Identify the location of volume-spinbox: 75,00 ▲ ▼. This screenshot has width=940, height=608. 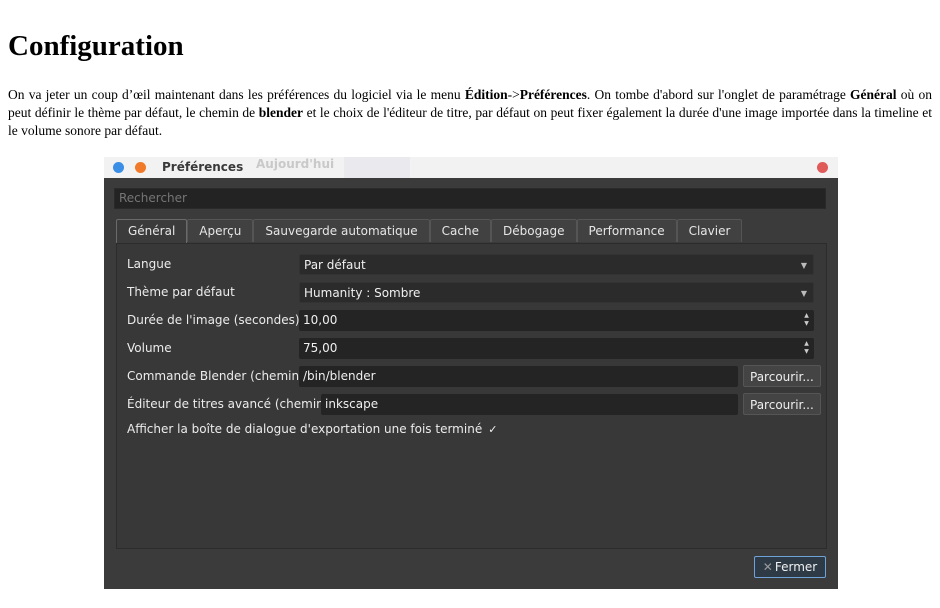
(556, 348).